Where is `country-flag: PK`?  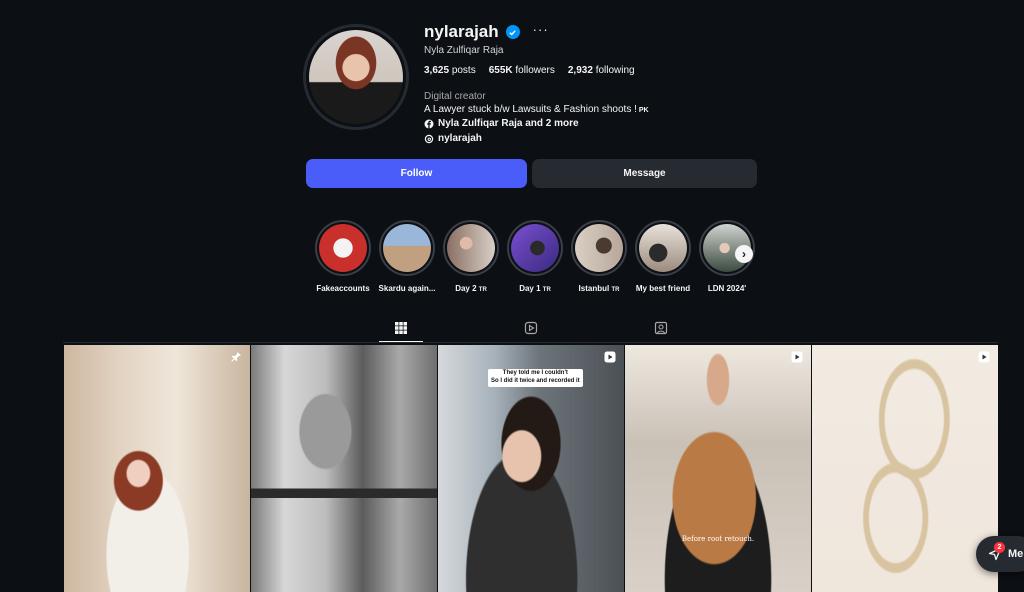
country-flag: PK is located at coordinates (643, 110).